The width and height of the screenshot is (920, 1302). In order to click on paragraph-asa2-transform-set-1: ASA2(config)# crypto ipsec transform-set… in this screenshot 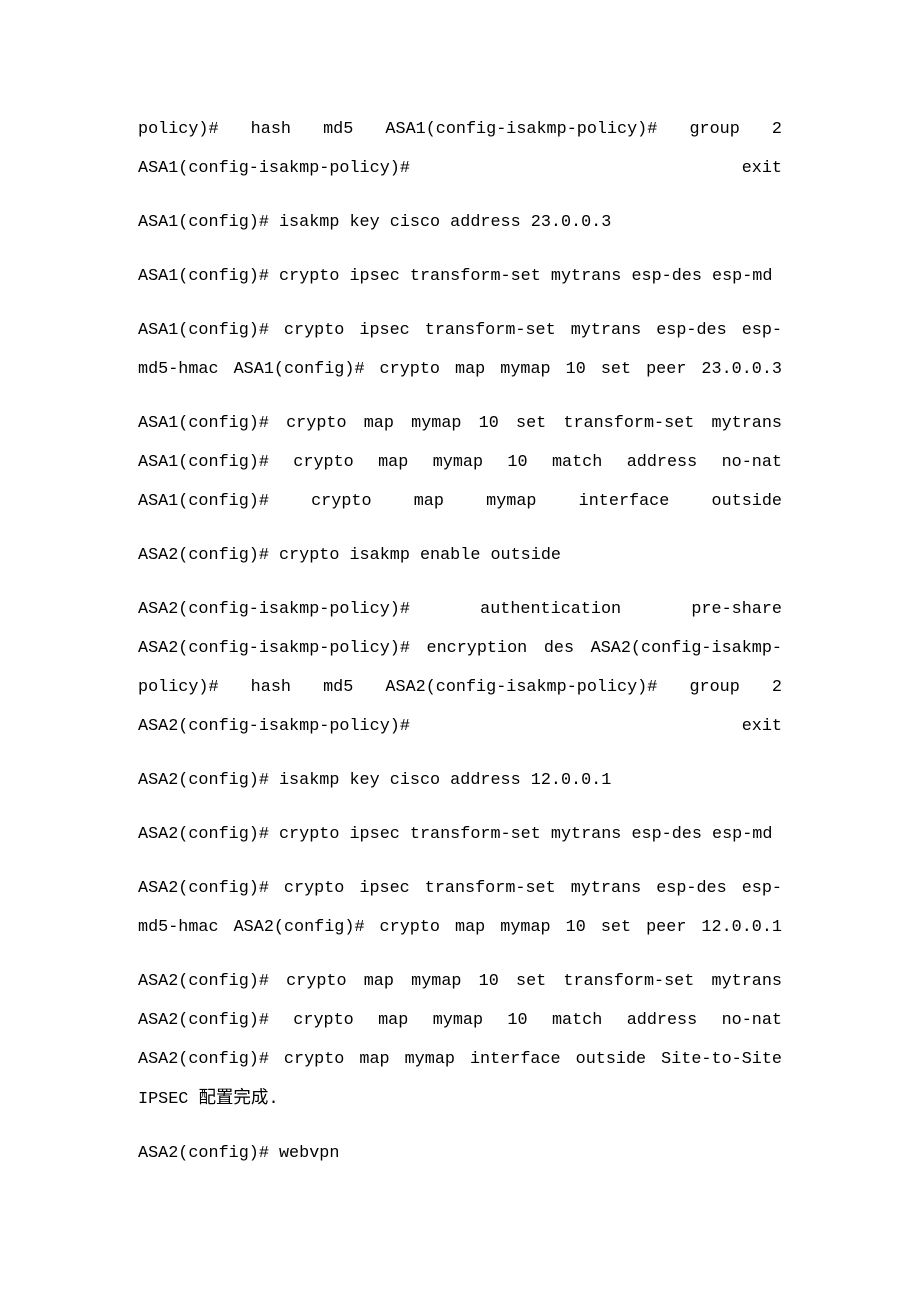, I will do `click(455, 834)`.